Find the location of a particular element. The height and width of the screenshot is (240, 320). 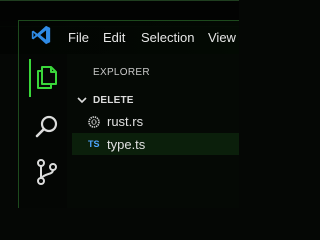

rust-icon is located at coordinates (94, 122).